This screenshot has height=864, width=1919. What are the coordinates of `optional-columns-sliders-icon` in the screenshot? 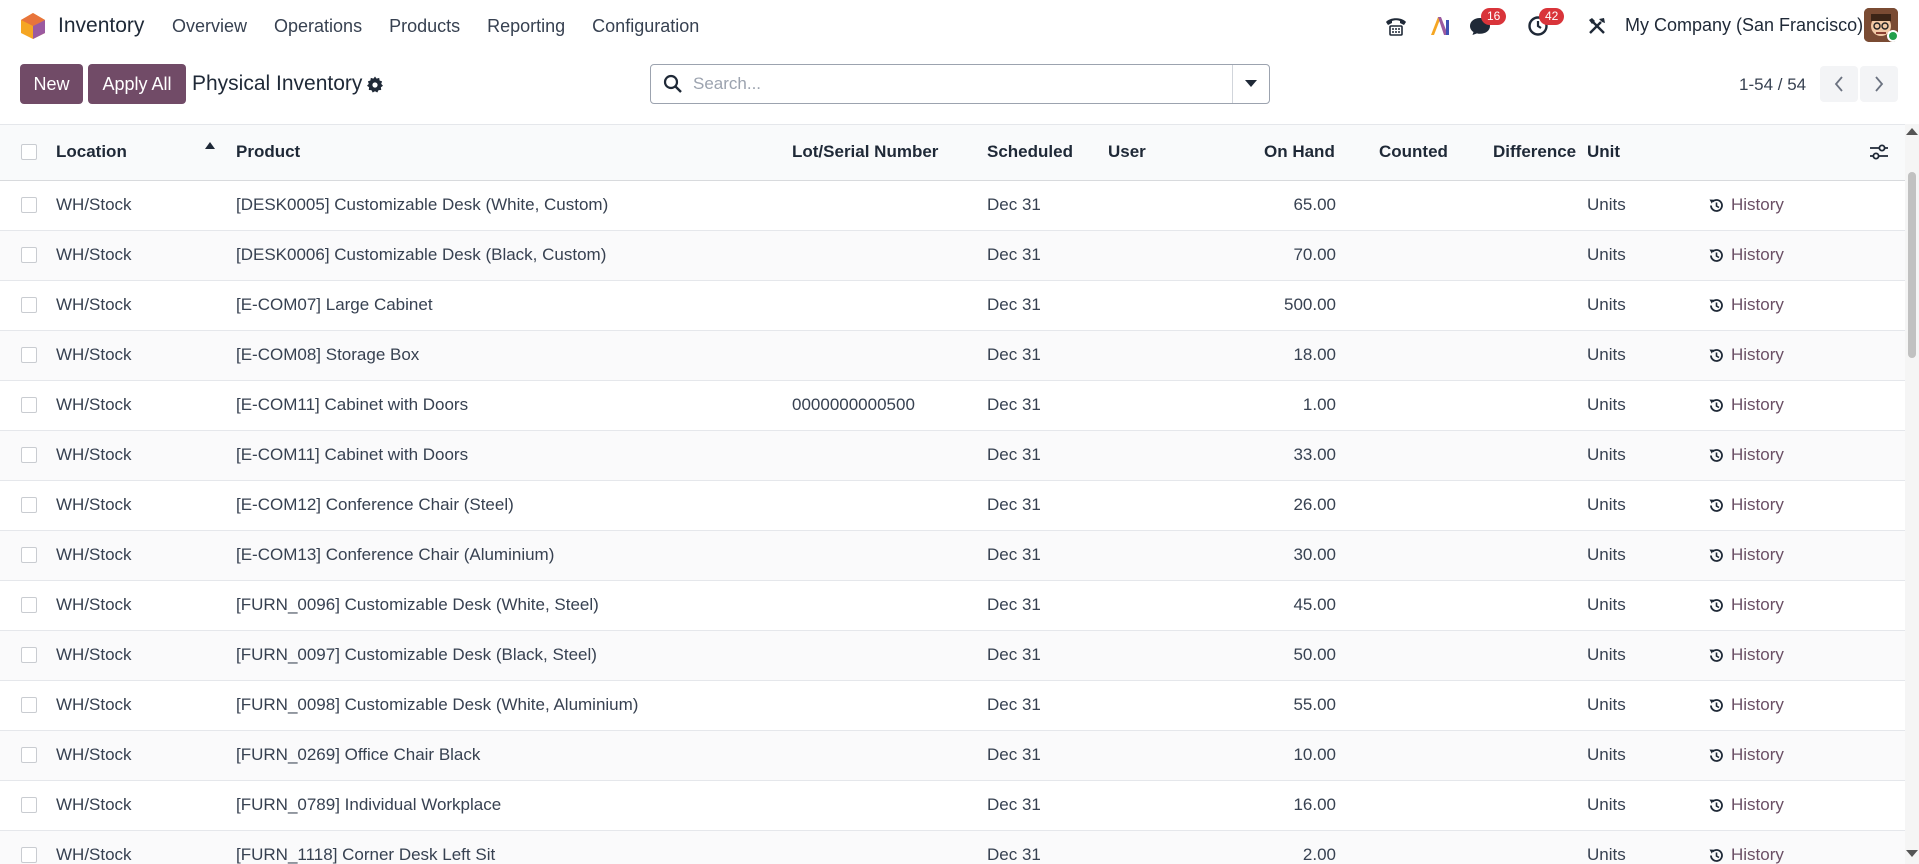 It's located at (1879, 152).